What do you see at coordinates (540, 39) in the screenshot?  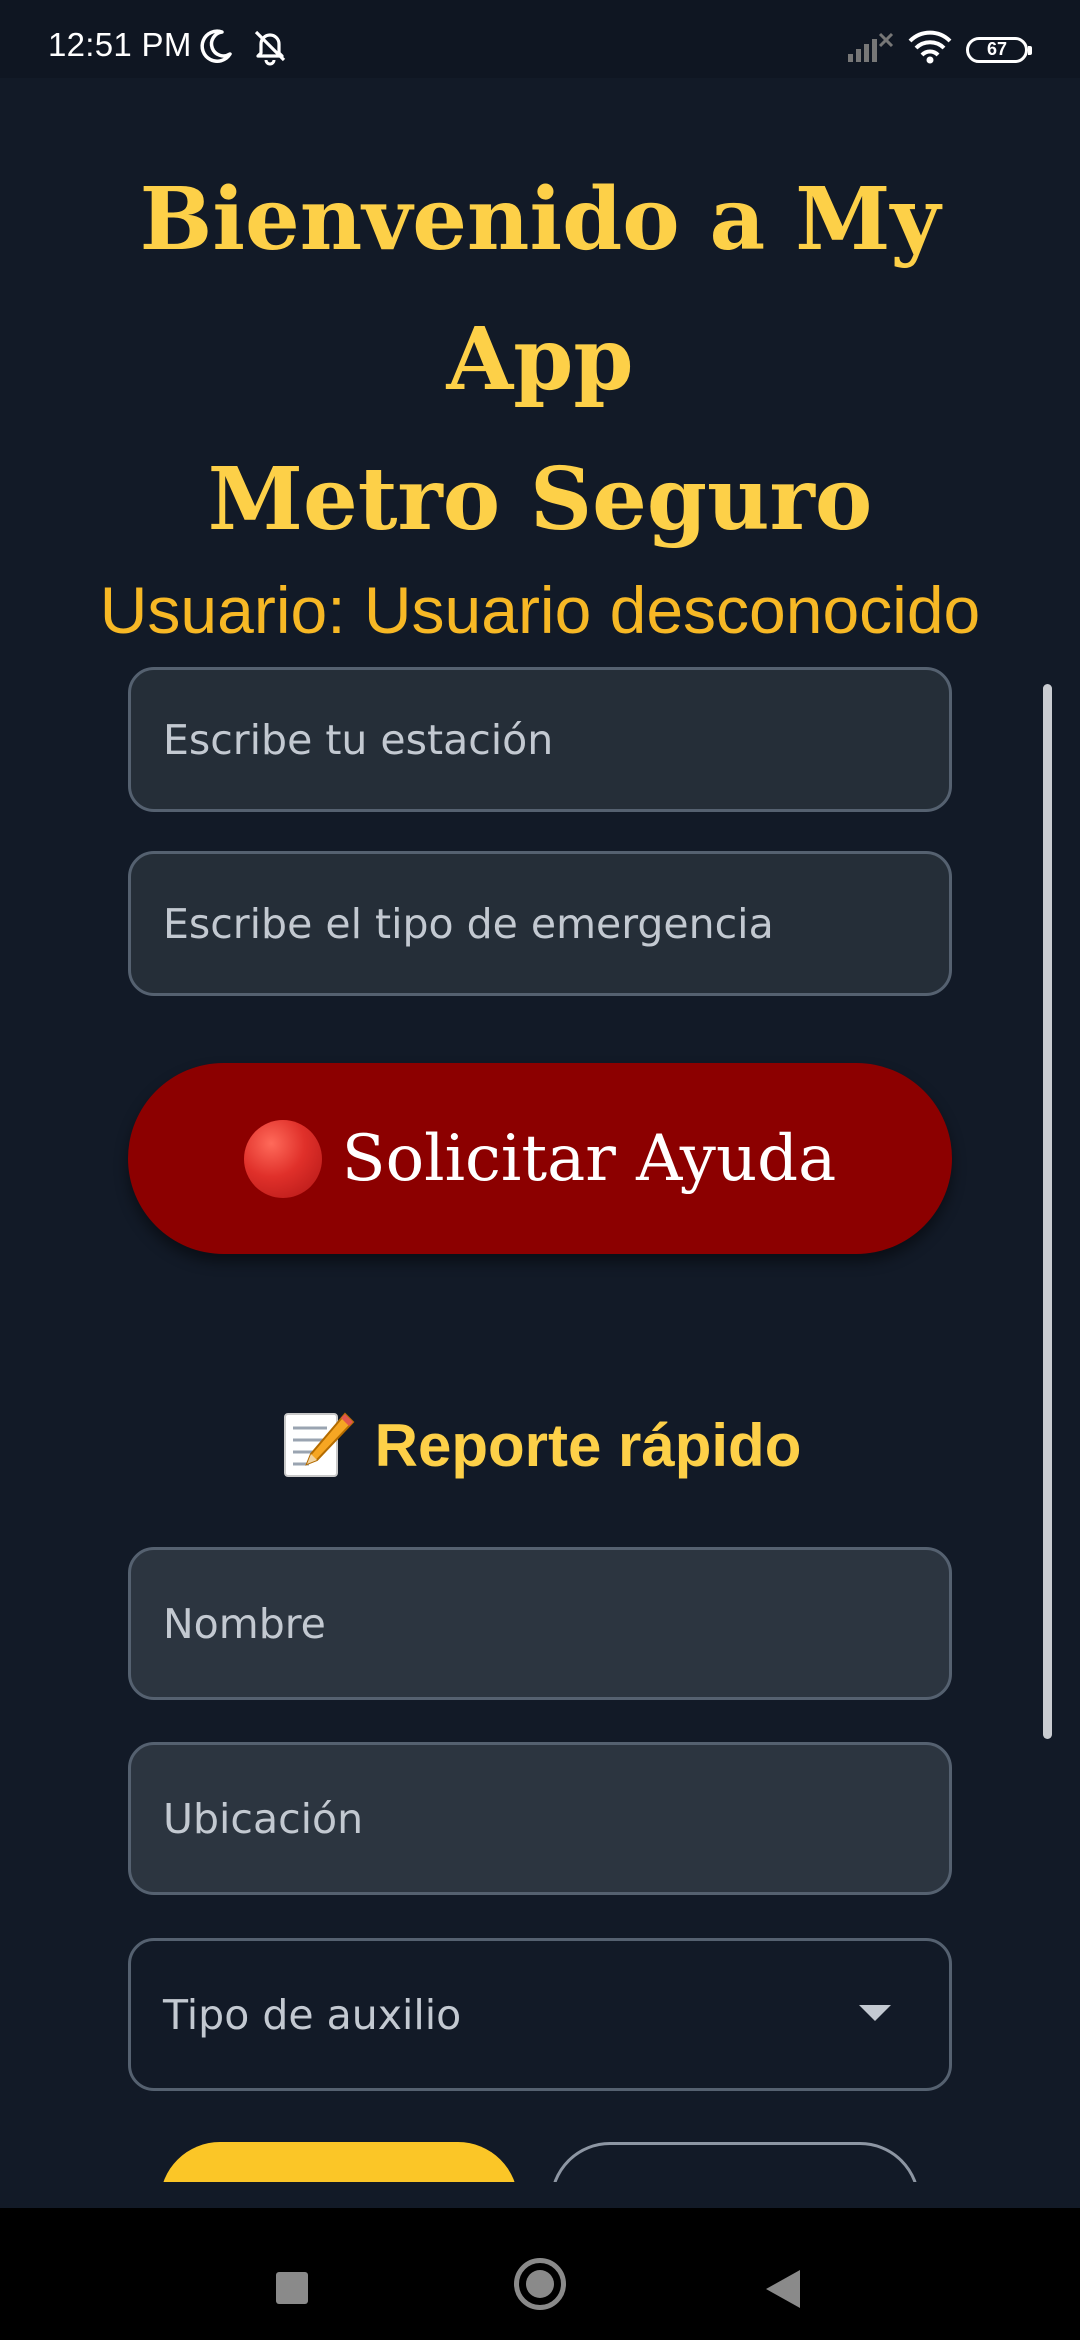 I see `status-bar: 12:51 PM 67` at bounding box center [540, 39].